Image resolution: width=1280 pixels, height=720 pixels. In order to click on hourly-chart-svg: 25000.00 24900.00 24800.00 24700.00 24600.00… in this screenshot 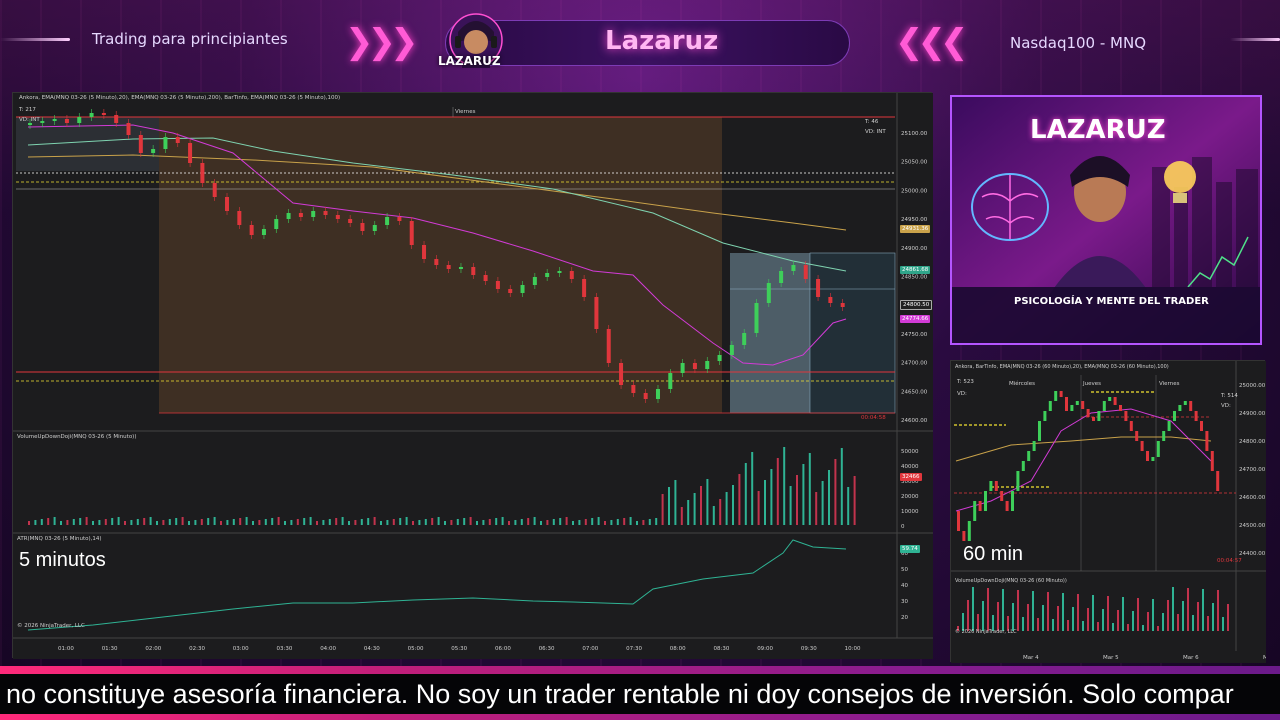, I will do `click(1115, 512)`.